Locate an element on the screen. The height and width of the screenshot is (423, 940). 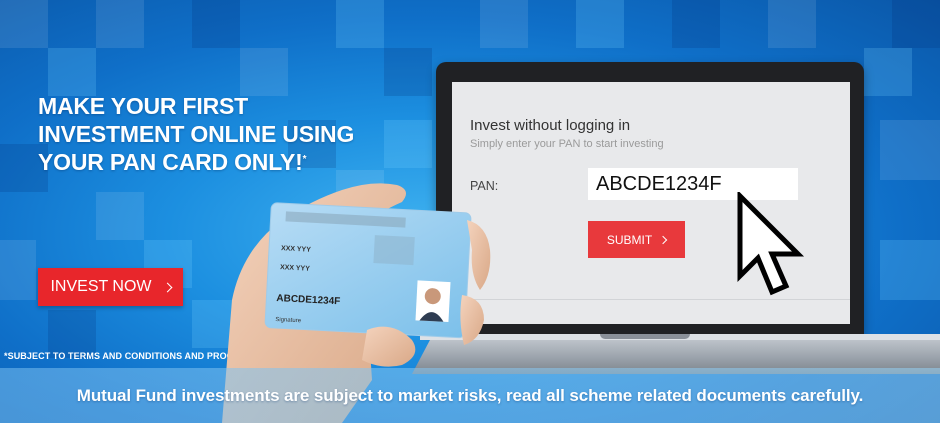
mouse-pointer-icon is located at coordinates (771, 244).